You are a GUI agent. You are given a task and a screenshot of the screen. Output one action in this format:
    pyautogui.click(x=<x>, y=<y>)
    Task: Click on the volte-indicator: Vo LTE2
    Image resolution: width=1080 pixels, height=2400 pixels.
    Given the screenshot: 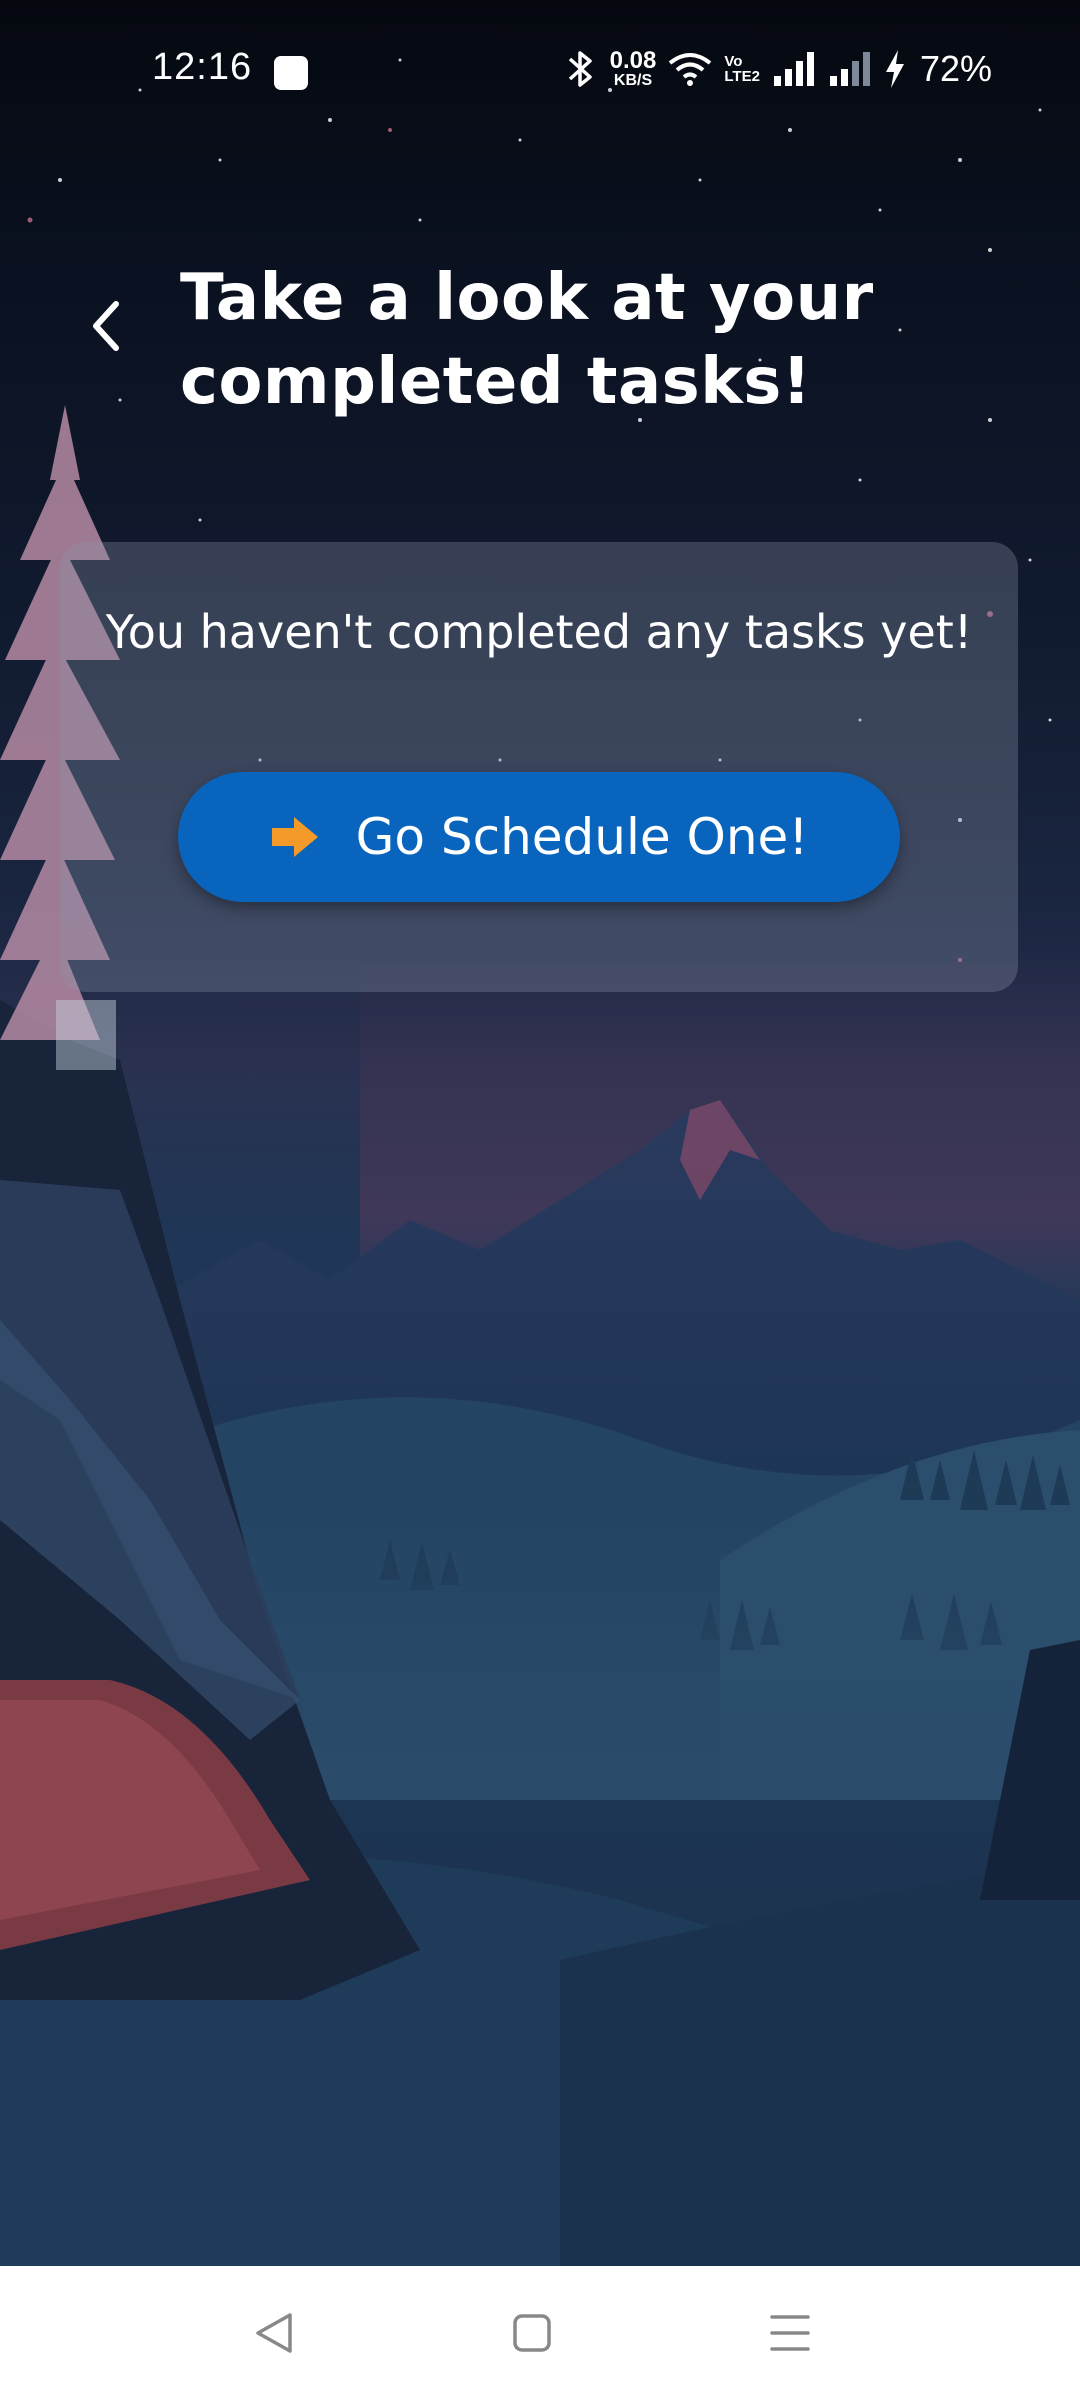 What is the action you would take?
    pyautogui.click(x=742, y=69)
    